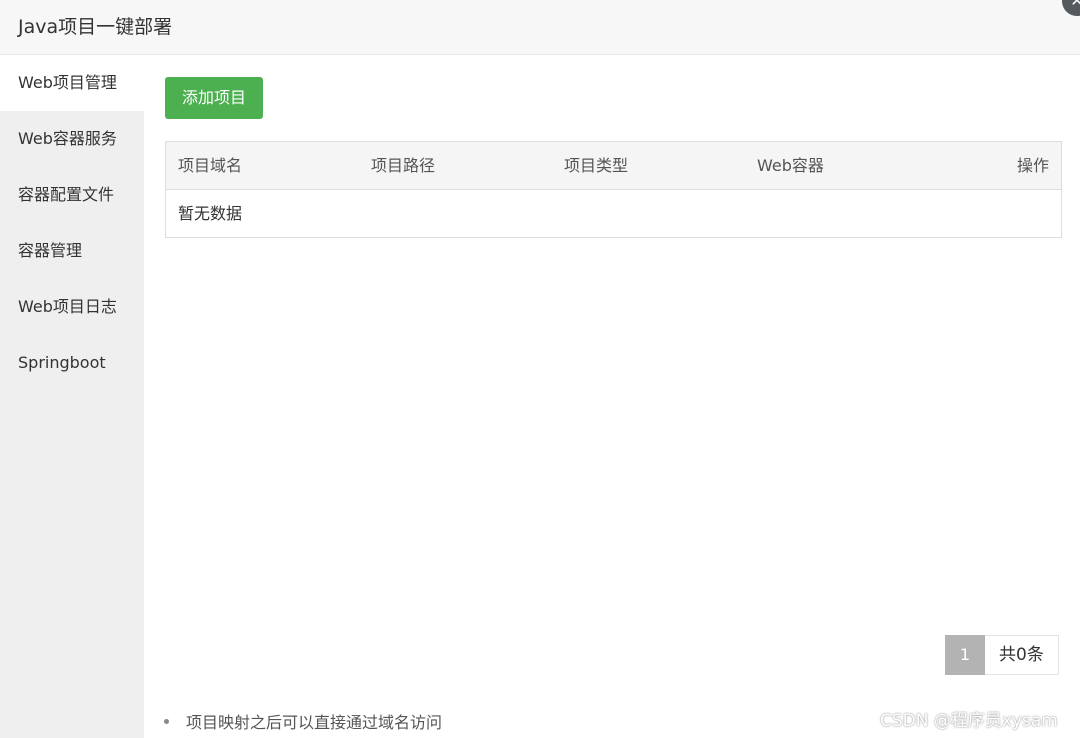  What do you see at coordinates (166, 721) in the screenshot?
I see `bullet-icon` at bounding box center [166, 721].